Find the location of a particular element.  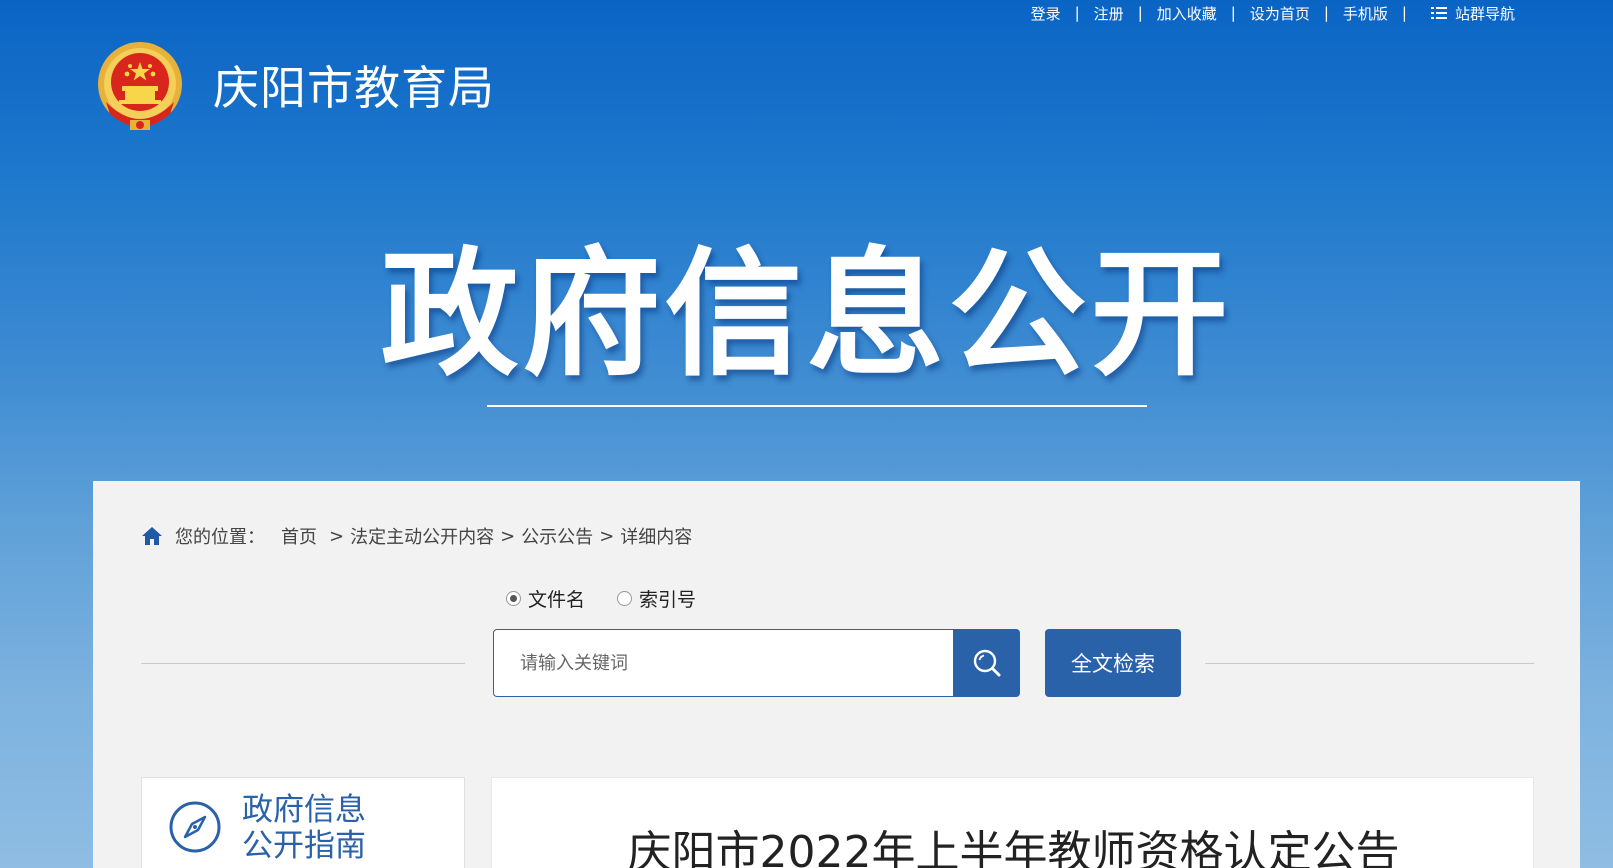

breadcrumb-legal-disclosure: 法定主动公开内容 is located at coordinates (422, 536).